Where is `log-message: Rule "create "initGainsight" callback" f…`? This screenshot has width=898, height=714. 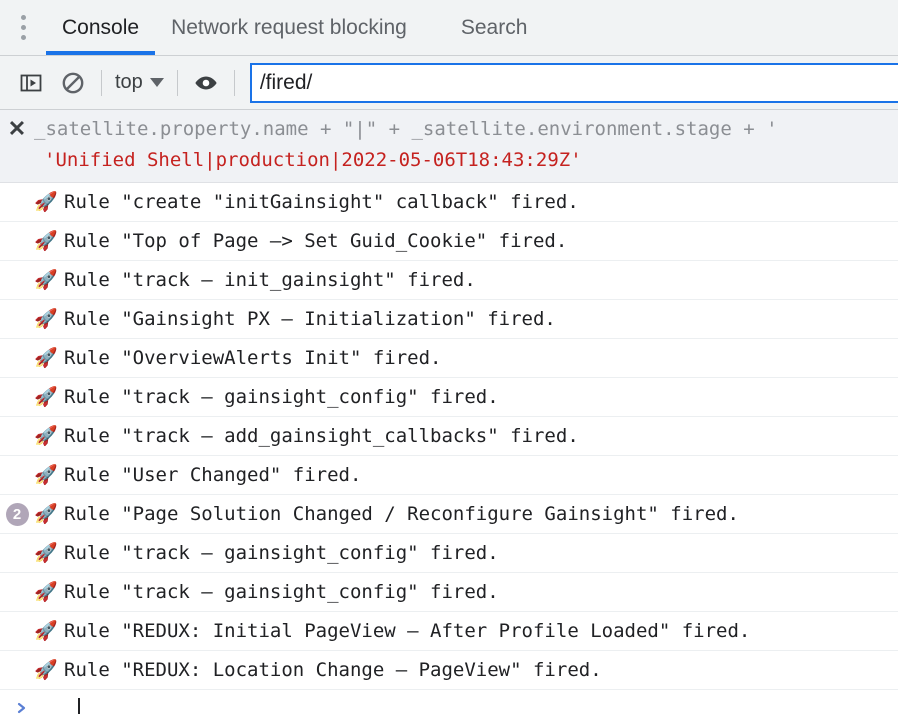 log-message: Rule "create "initGainsight" callback" f… is located at coordinates (321, 202).